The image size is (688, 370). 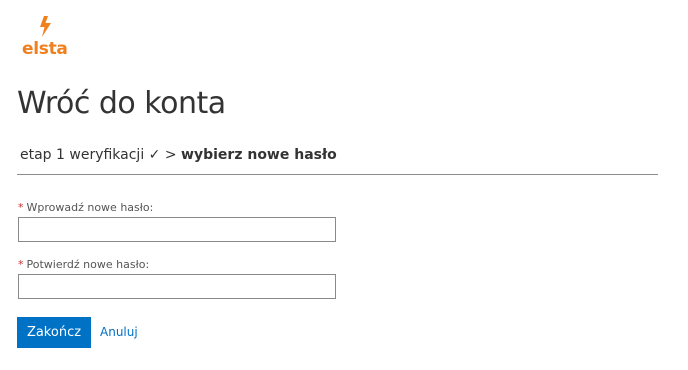 I want to click on brand-name: elsta, so click(x=45, y=49).